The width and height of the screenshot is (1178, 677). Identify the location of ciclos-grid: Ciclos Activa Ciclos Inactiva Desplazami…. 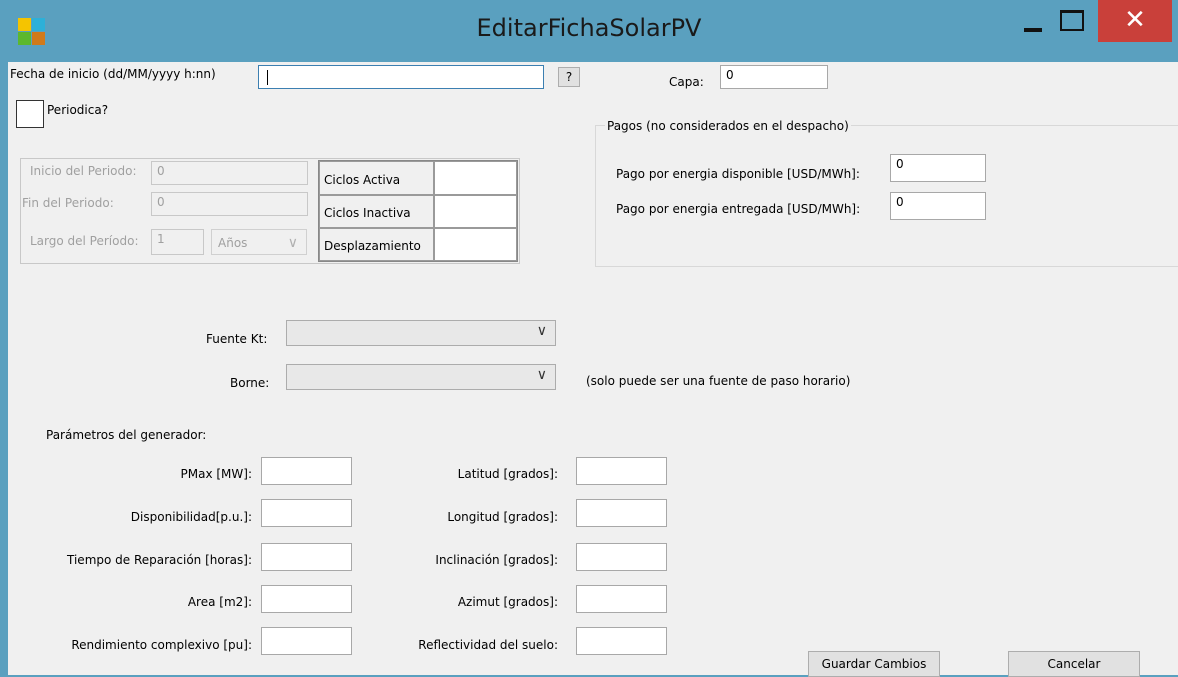
(418, 211).